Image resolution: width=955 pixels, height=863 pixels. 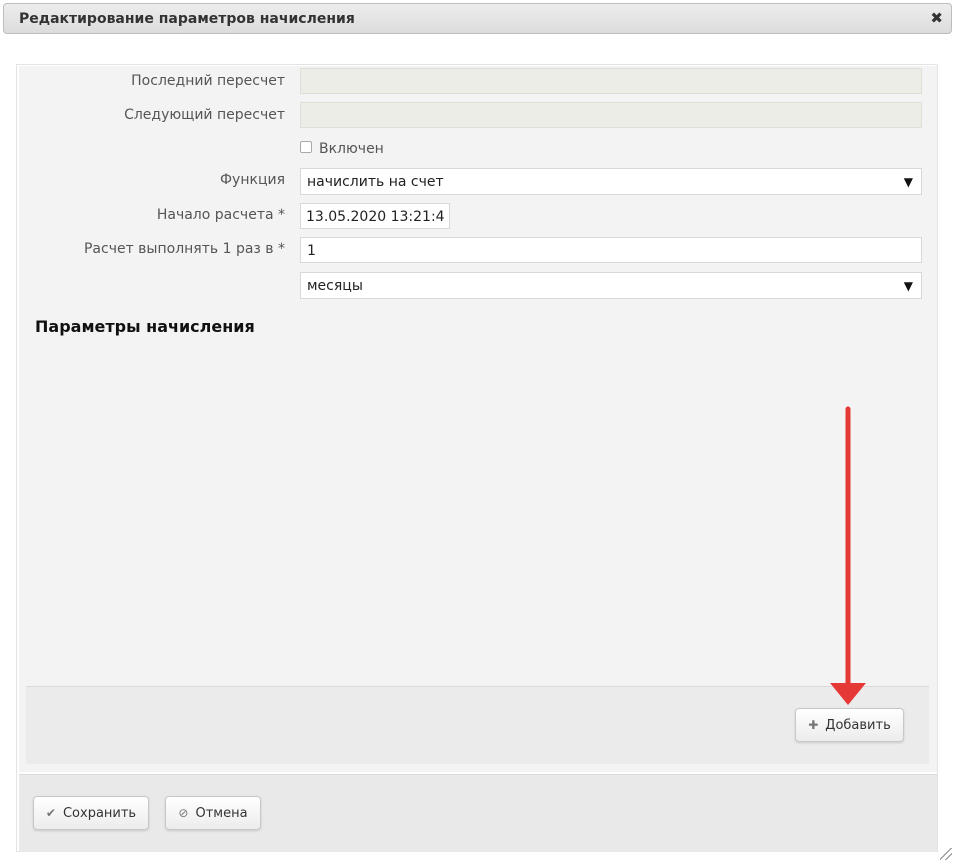 I want to click on plus-icon: ✚, so click(x=813, y=725).